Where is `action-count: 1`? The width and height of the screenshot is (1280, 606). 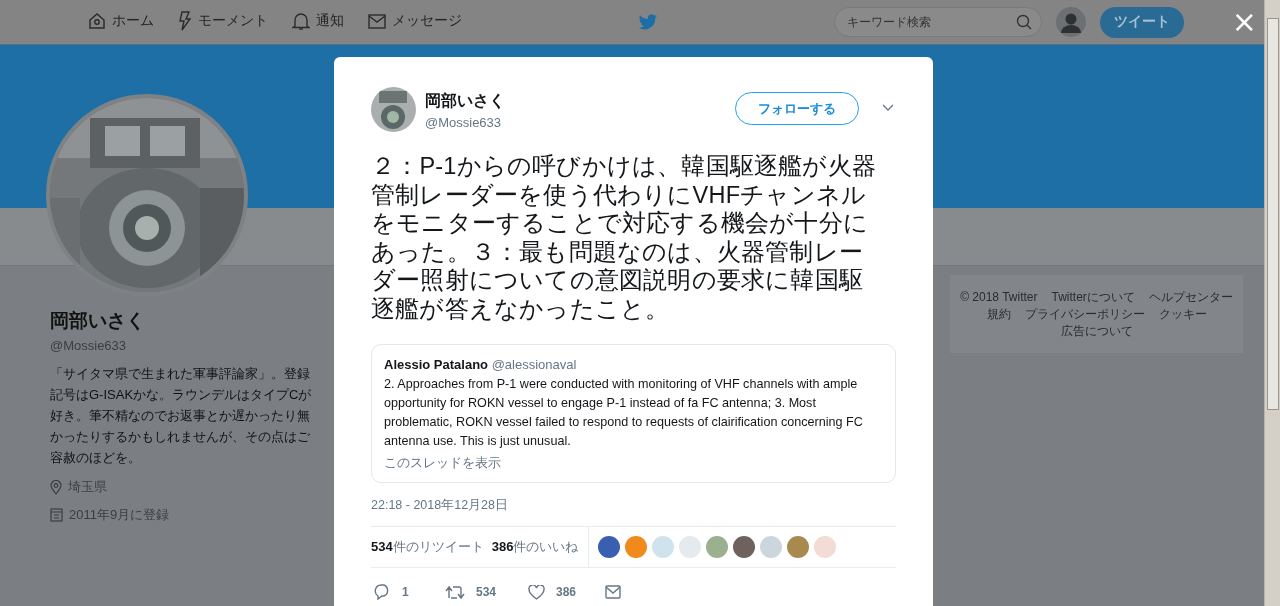 action-count: 1 is located at coordinates (405, 592).